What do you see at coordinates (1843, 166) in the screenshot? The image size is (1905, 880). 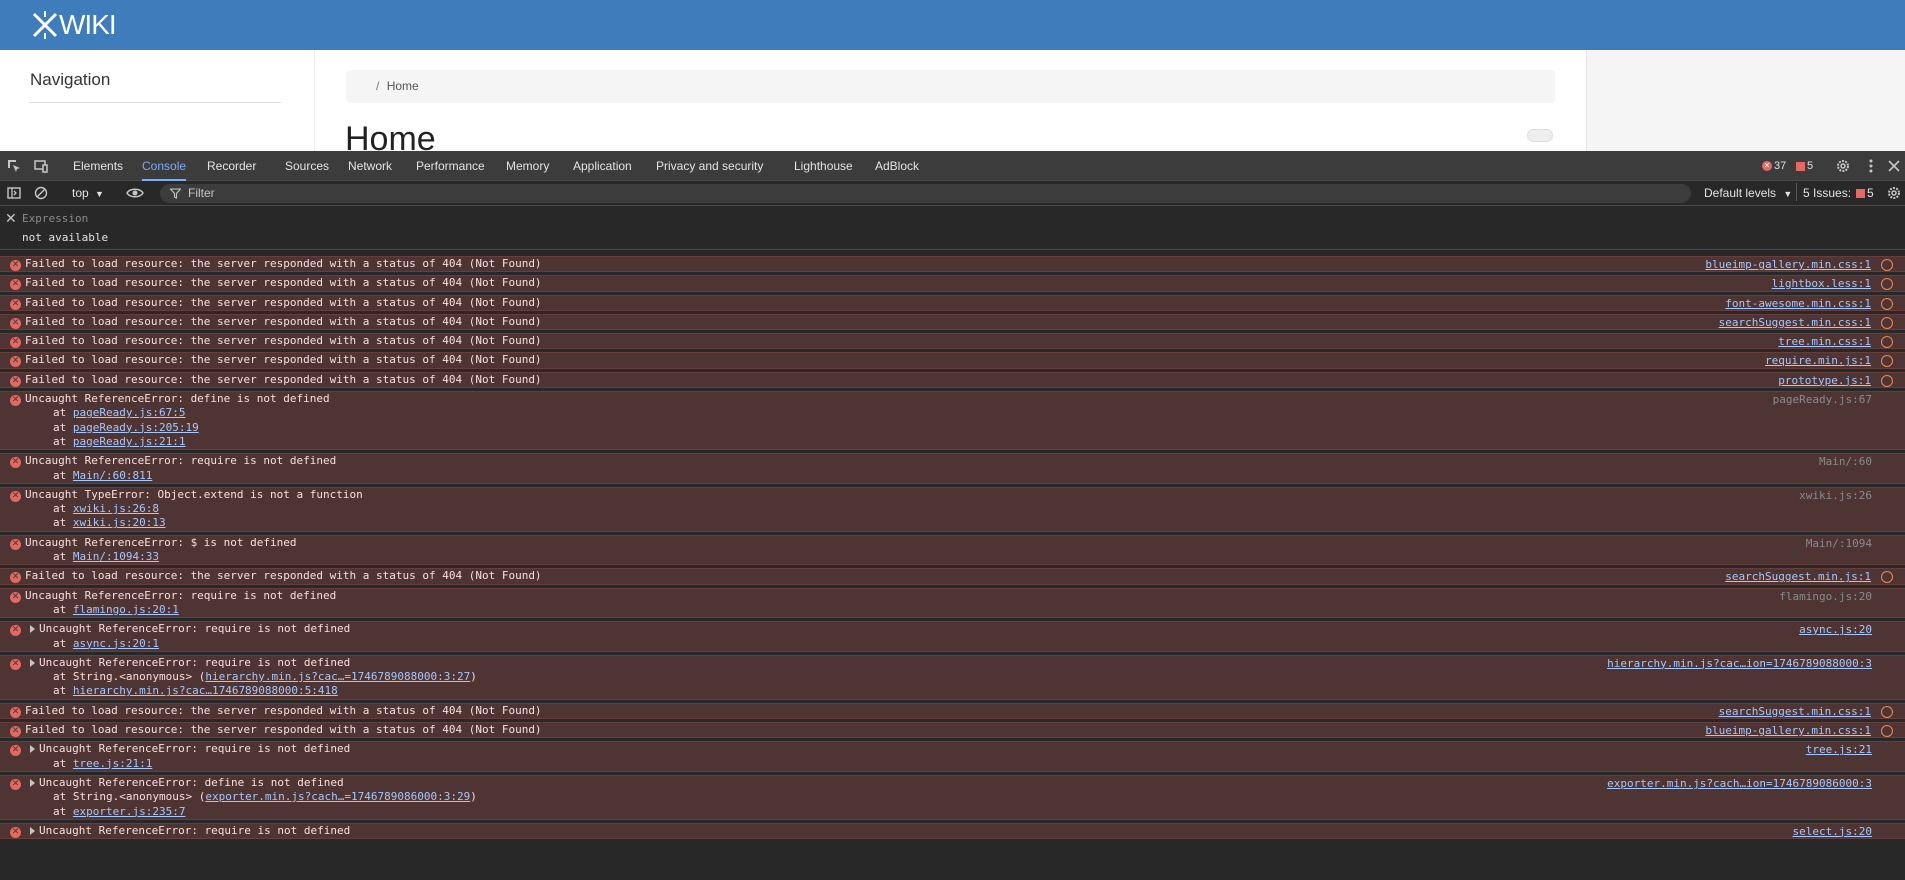 I see `settings-gear-icon` at bounding box center [1843, 166].